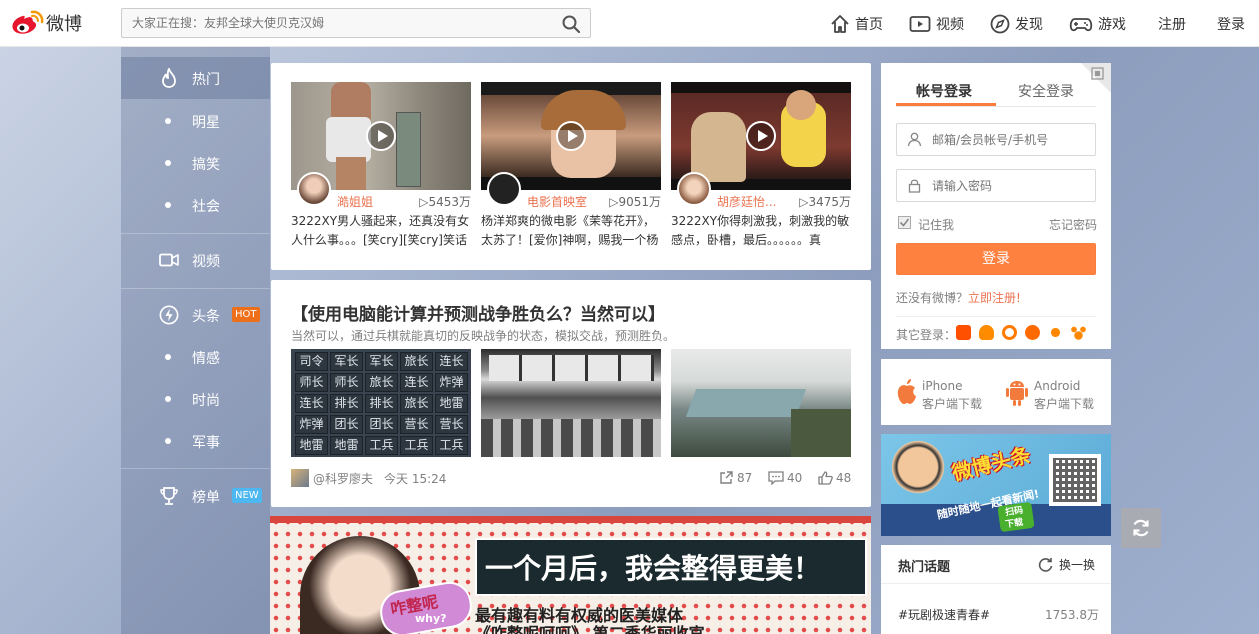 This screenshot has height=634, width=1259. I want to click on menu-divider, so click(195, 233).